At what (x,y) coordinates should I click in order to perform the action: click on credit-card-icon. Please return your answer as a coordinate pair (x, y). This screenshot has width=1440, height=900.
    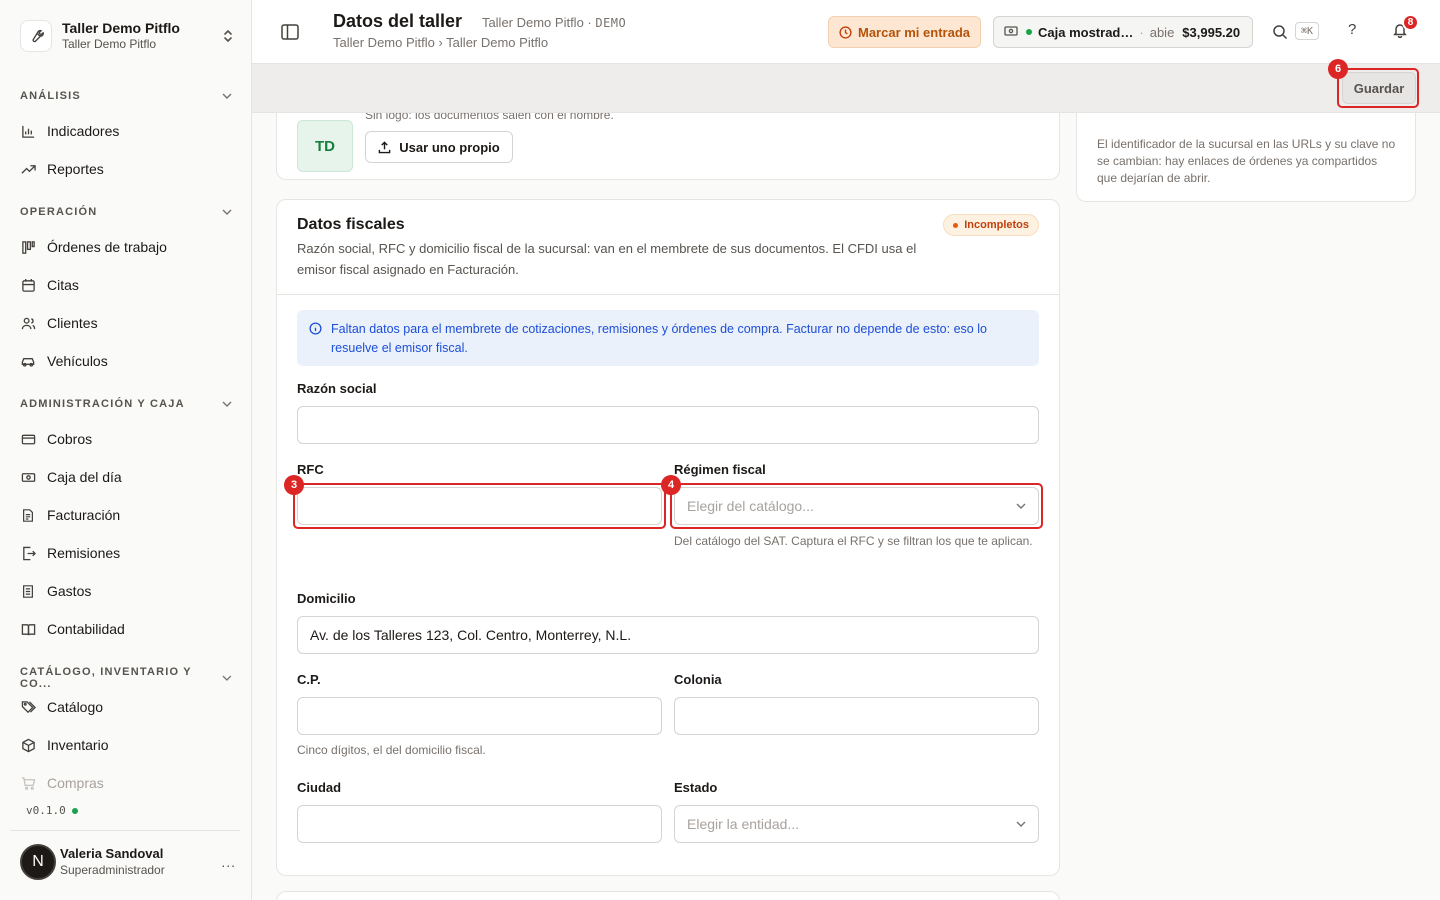
    Looking at the image, I should click on (28, 439).